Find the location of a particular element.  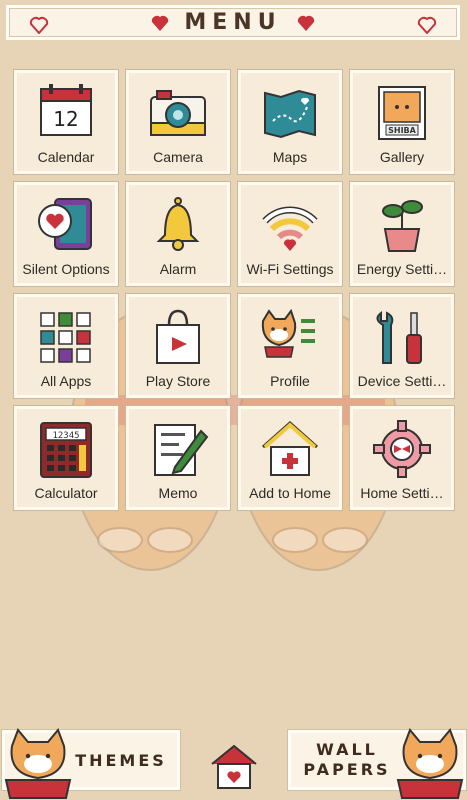

calculator-icon: 12345 is located at coordinates (66, 450).